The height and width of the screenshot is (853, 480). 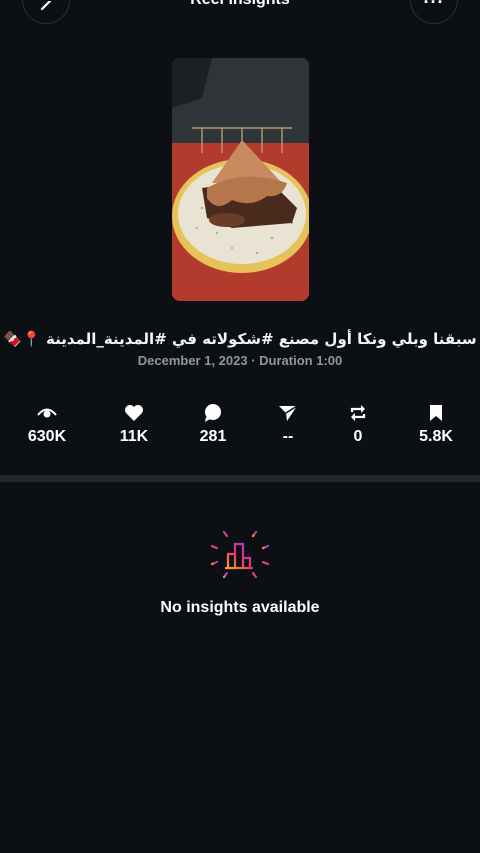 I want to click on page-title: Reel insights, so click(x=240, y=4).